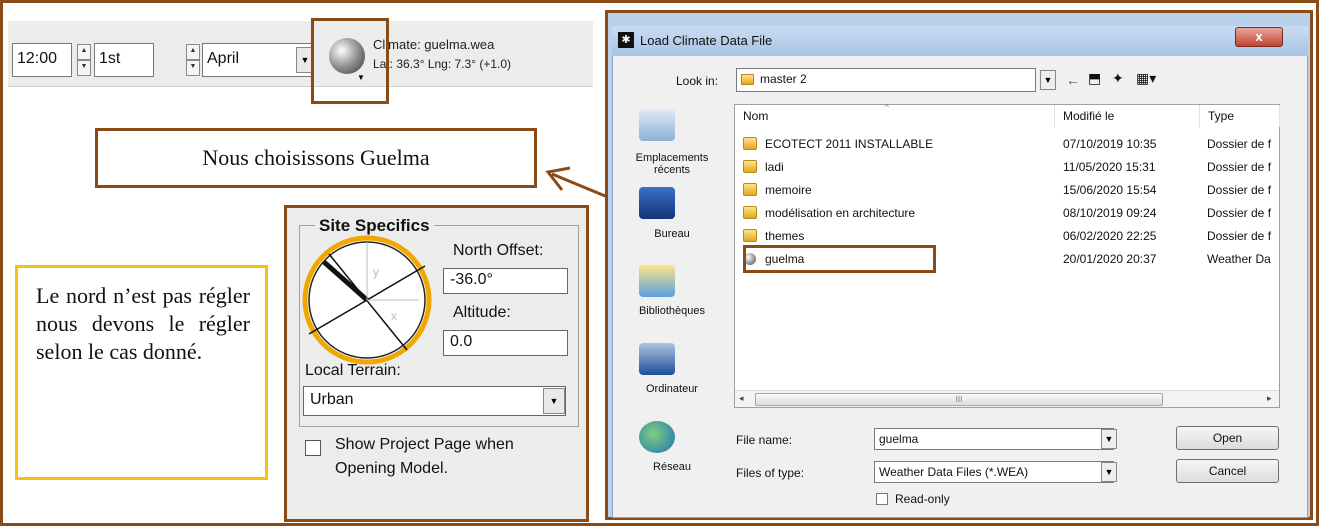 Image resolution: width=1319 pixels, height=526 pixels. Describe the element at coordinates (741, 398) in the screenshot. I see `scroll-left-icon: ◂` at that location.